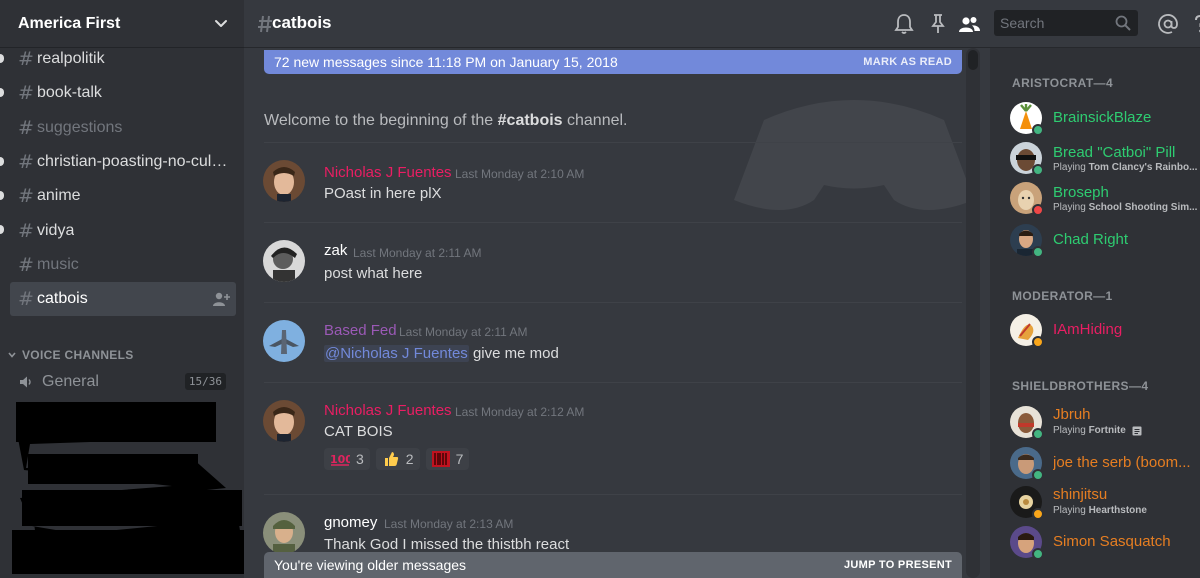 The height and width of the screenshot is (578, 1200). What do you see at coordinates (409, 459) in the screenshot?
I see `reaction-count: 2` at bounding box center [409, 459].